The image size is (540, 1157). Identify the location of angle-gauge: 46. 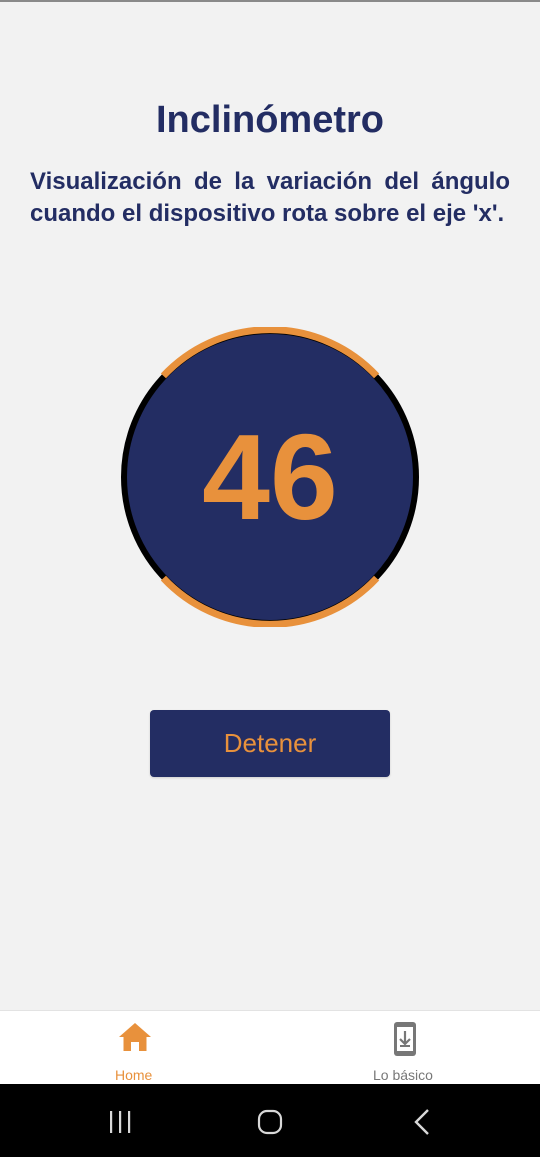
(270, 477).